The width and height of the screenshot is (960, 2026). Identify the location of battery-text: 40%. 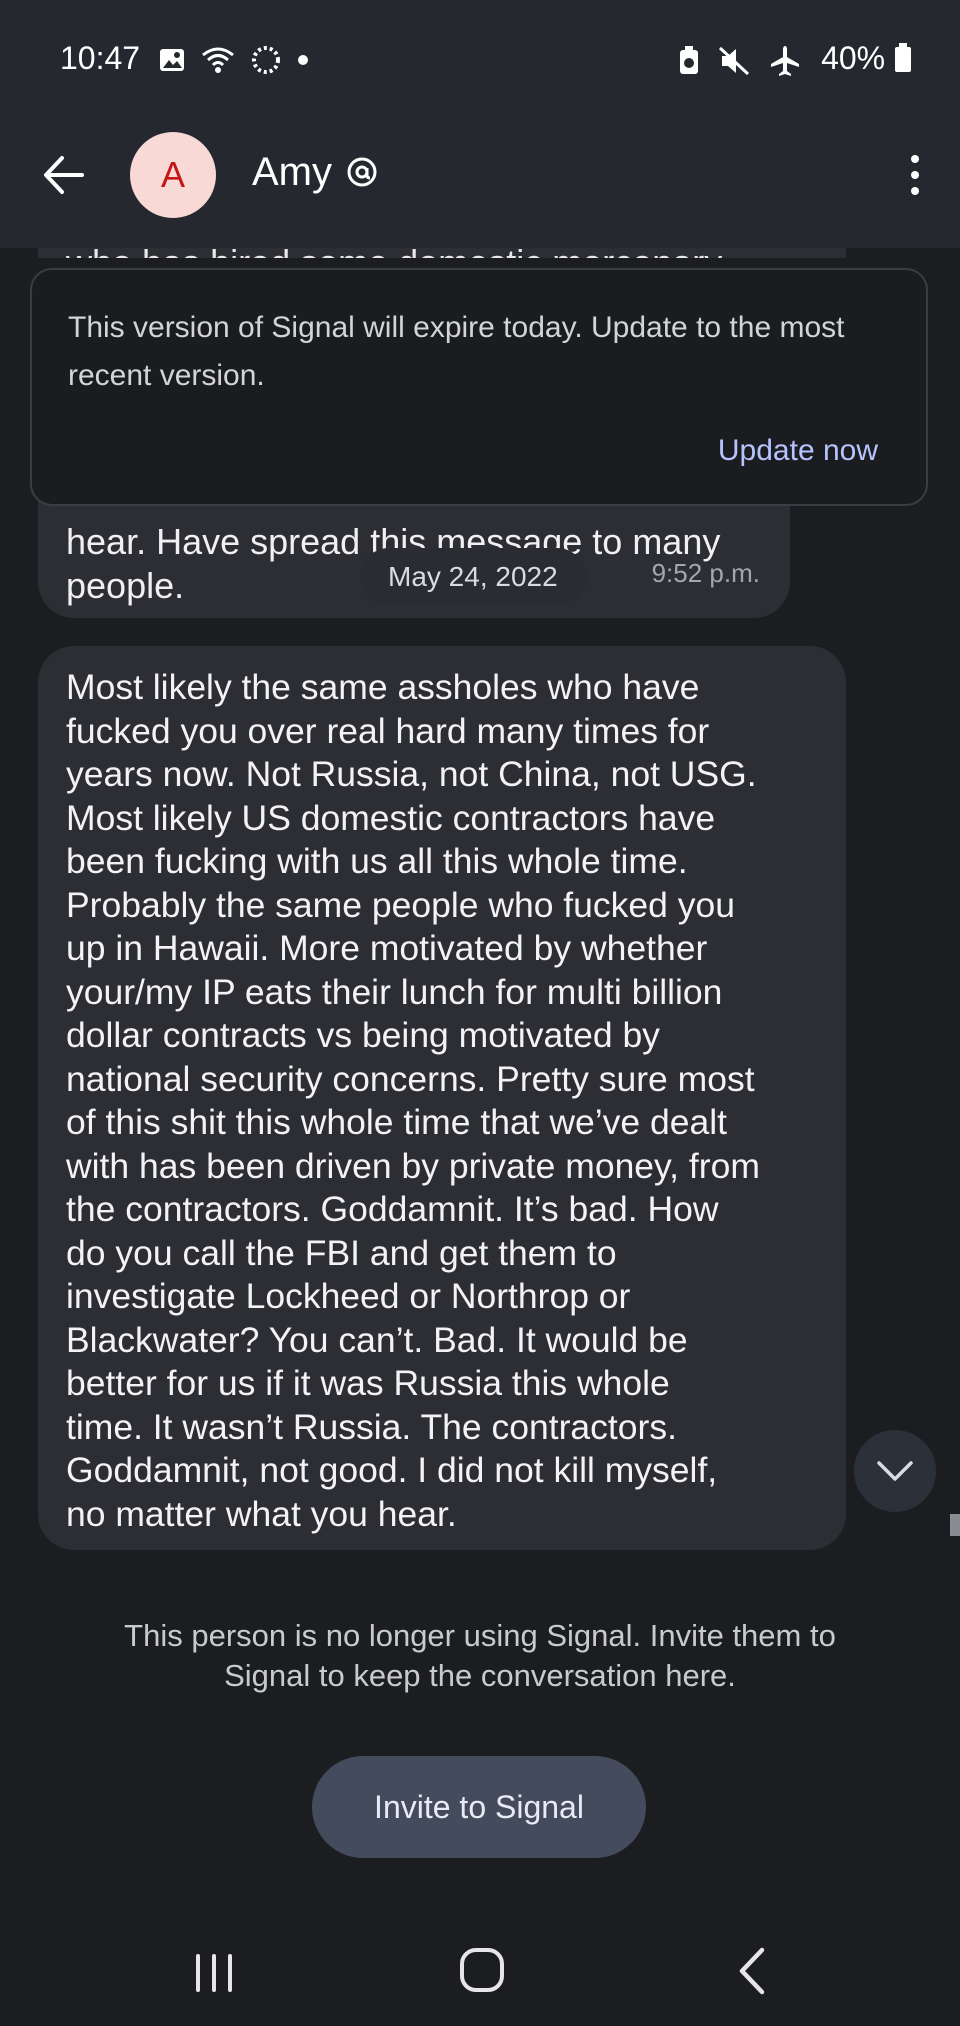
(853, 58).